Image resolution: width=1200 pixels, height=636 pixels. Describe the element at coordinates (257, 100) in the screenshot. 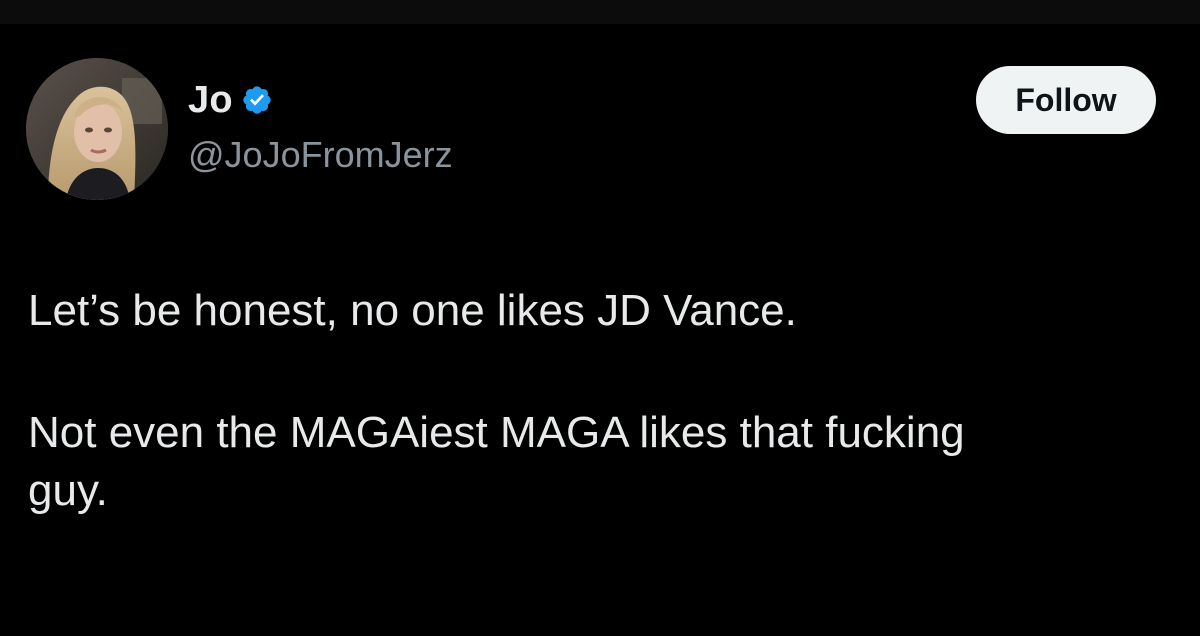

I see `verified-badge-icon` at that location.